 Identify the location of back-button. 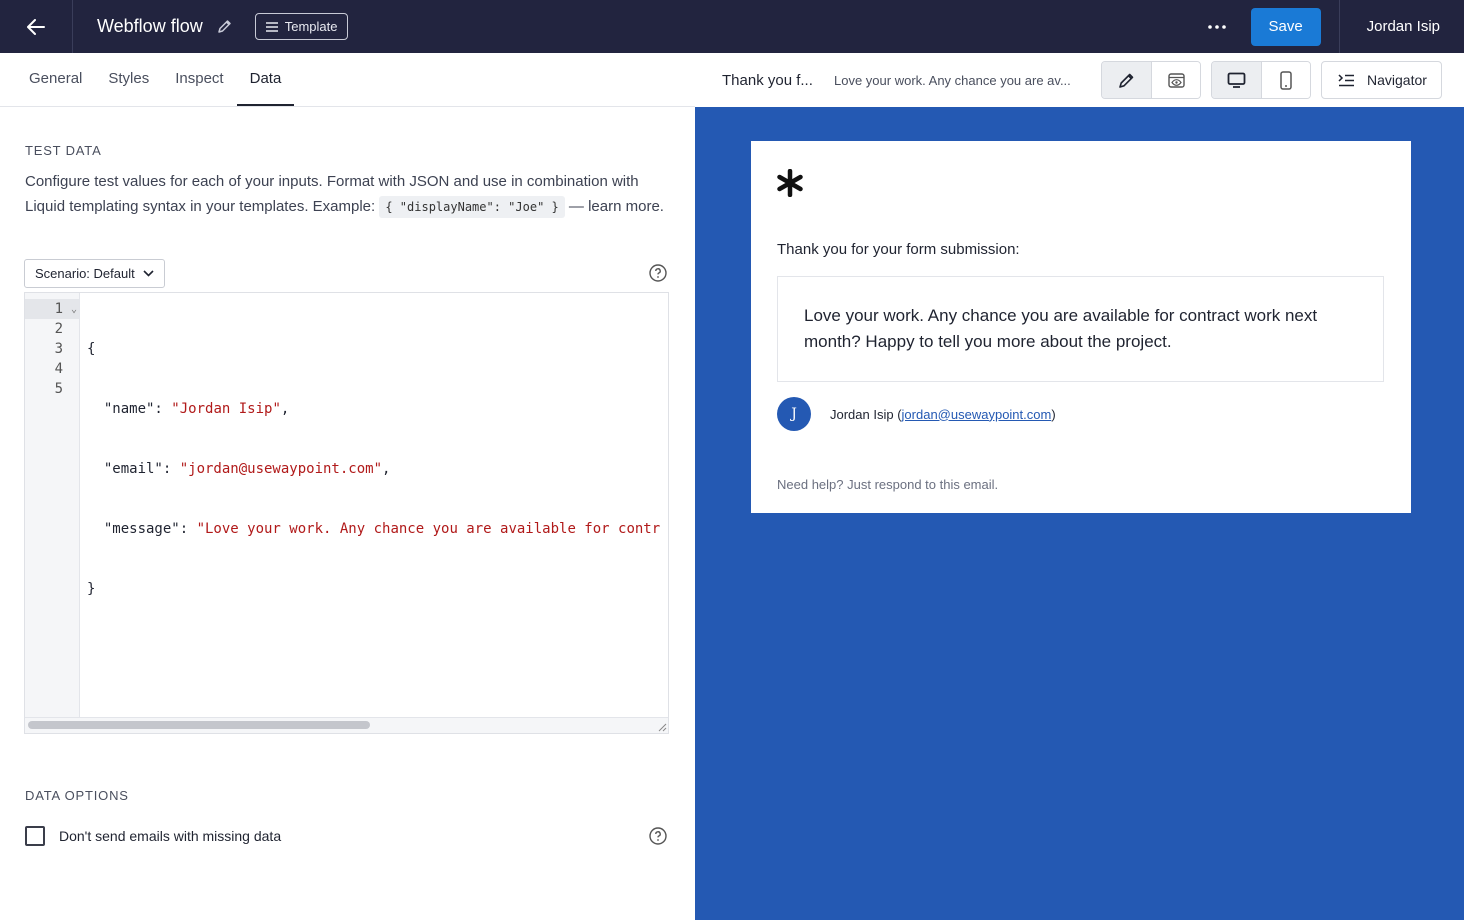
(36, 26).